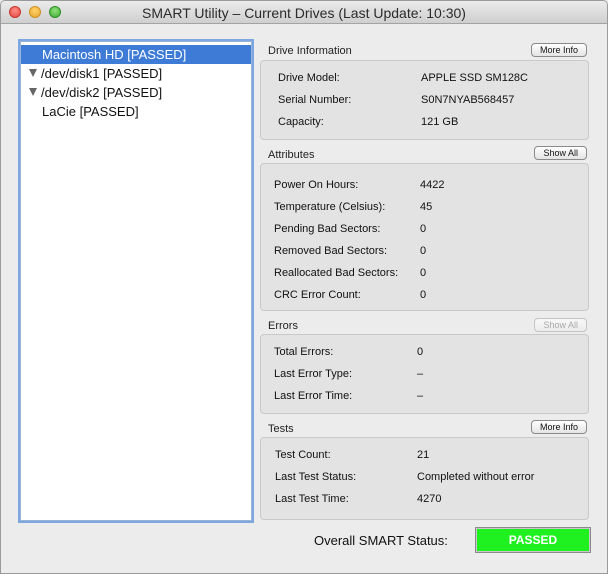 This screenshot has width=608, height=574. Describe the element at coordinates (558, 427) in the screenshot. I see `tests-more-info-button: More Info` at that location.